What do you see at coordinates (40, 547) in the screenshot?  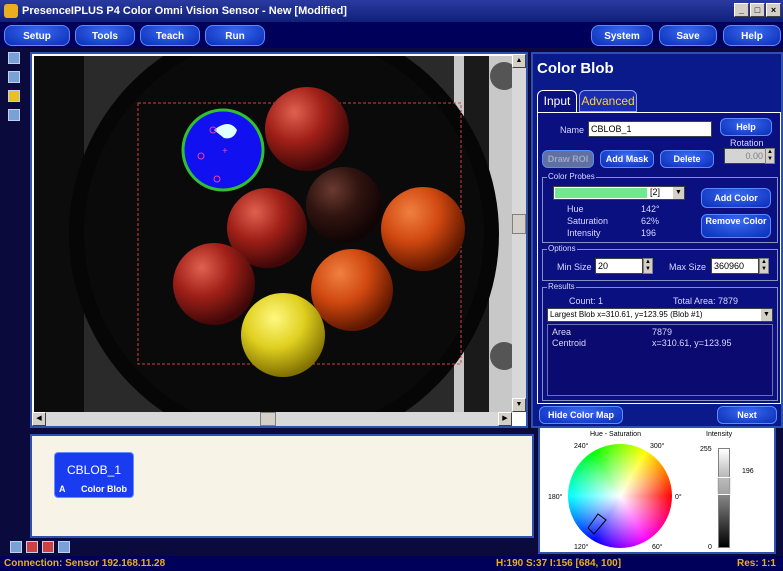 I see `bottom-toolbar` at bounding box center [40, 547].